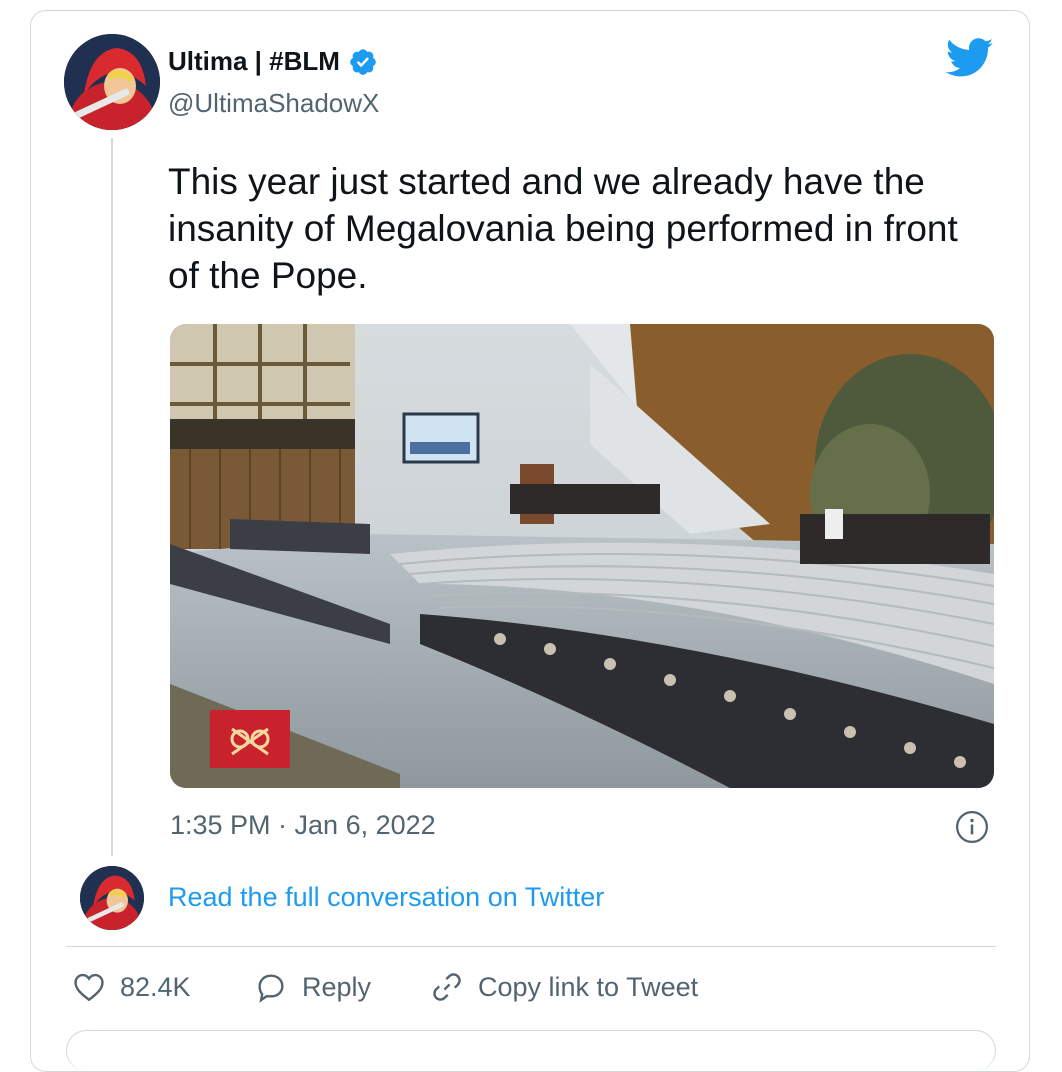 The height and width of the screenshot is (1072, 1062). Describe the element at coordinates (155, 986) in the screenshot. I see `like-count: 82.4K` at that location.